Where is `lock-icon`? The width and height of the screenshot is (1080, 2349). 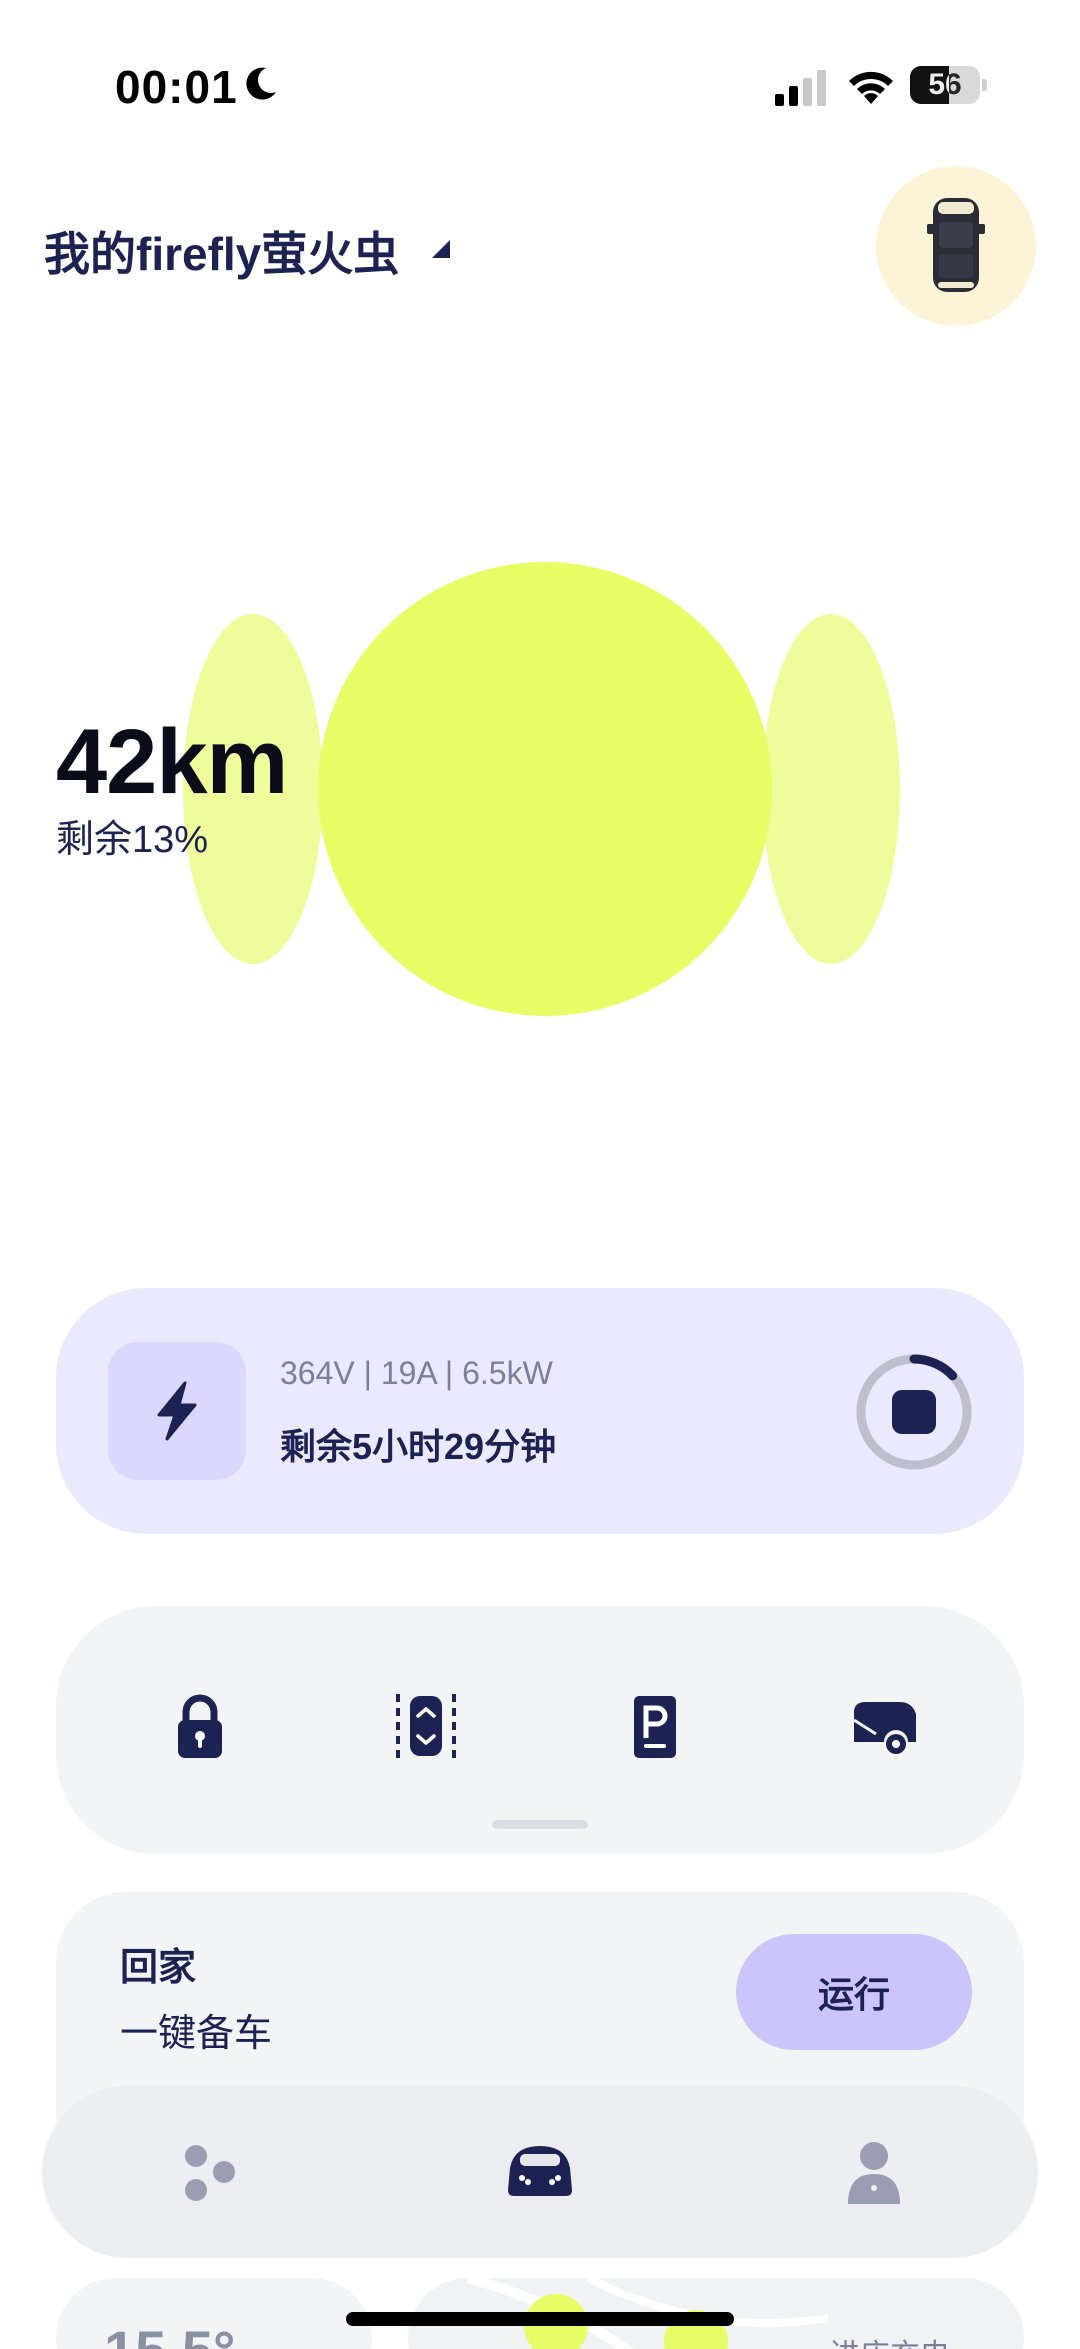
lock-icon is located at coordinates (200, 1726).